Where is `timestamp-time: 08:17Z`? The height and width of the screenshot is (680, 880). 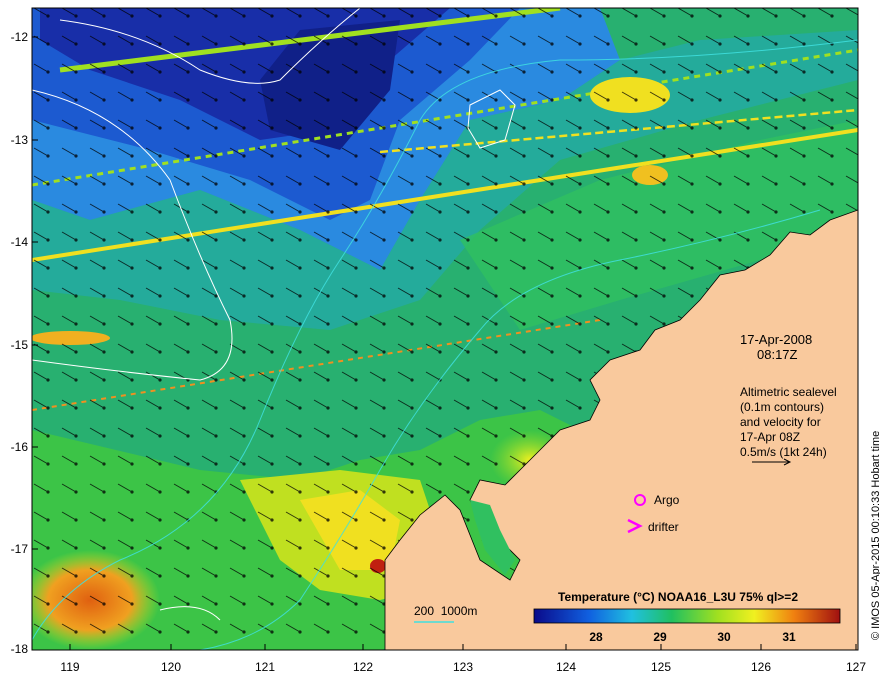 timestamp-time: 08:17Z is located at coordinates (777, 354).